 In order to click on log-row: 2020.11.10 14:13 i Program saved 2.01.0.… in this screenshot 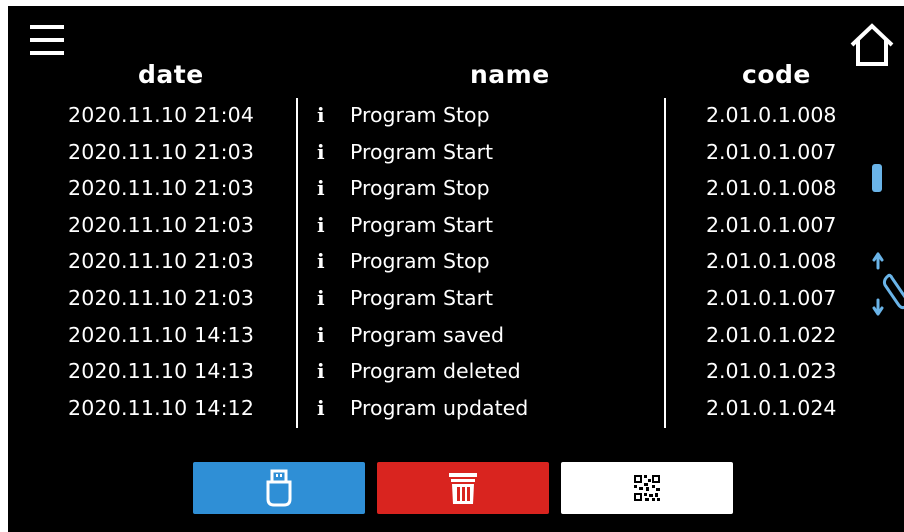, I will do `click(438, 340)`.